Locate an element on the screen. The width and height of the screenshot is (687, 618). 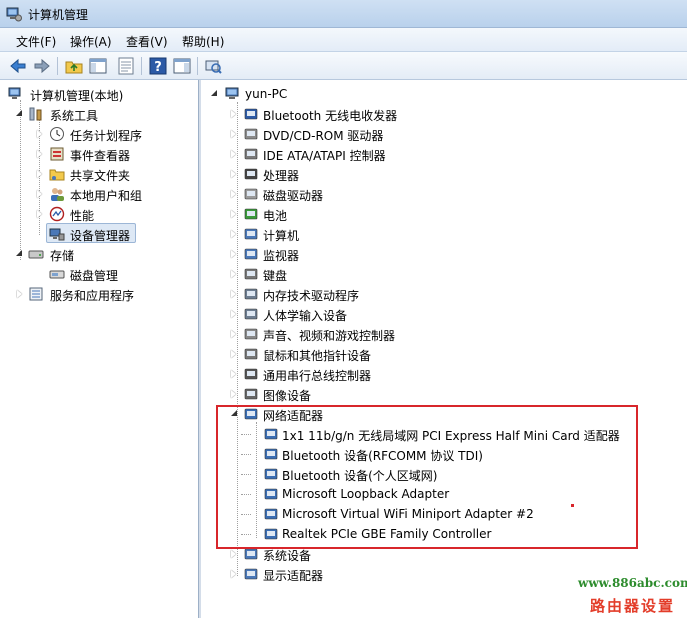
tree-item-label: 事件查看器 is located at coordinates (100, 156).